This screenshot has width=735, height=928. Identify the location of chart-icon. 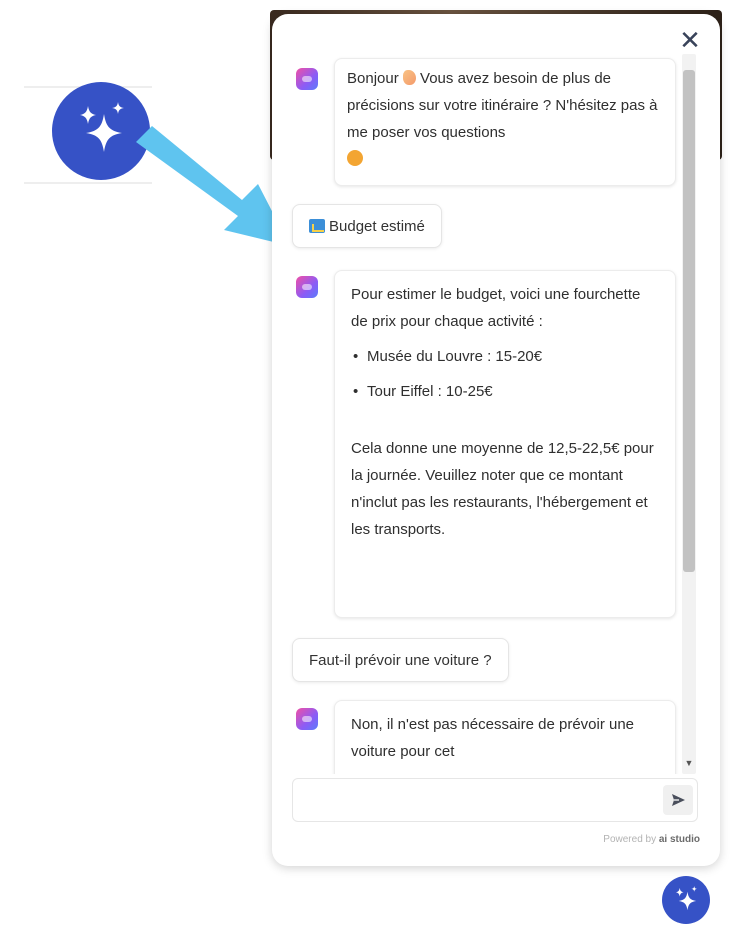
(317, 226).